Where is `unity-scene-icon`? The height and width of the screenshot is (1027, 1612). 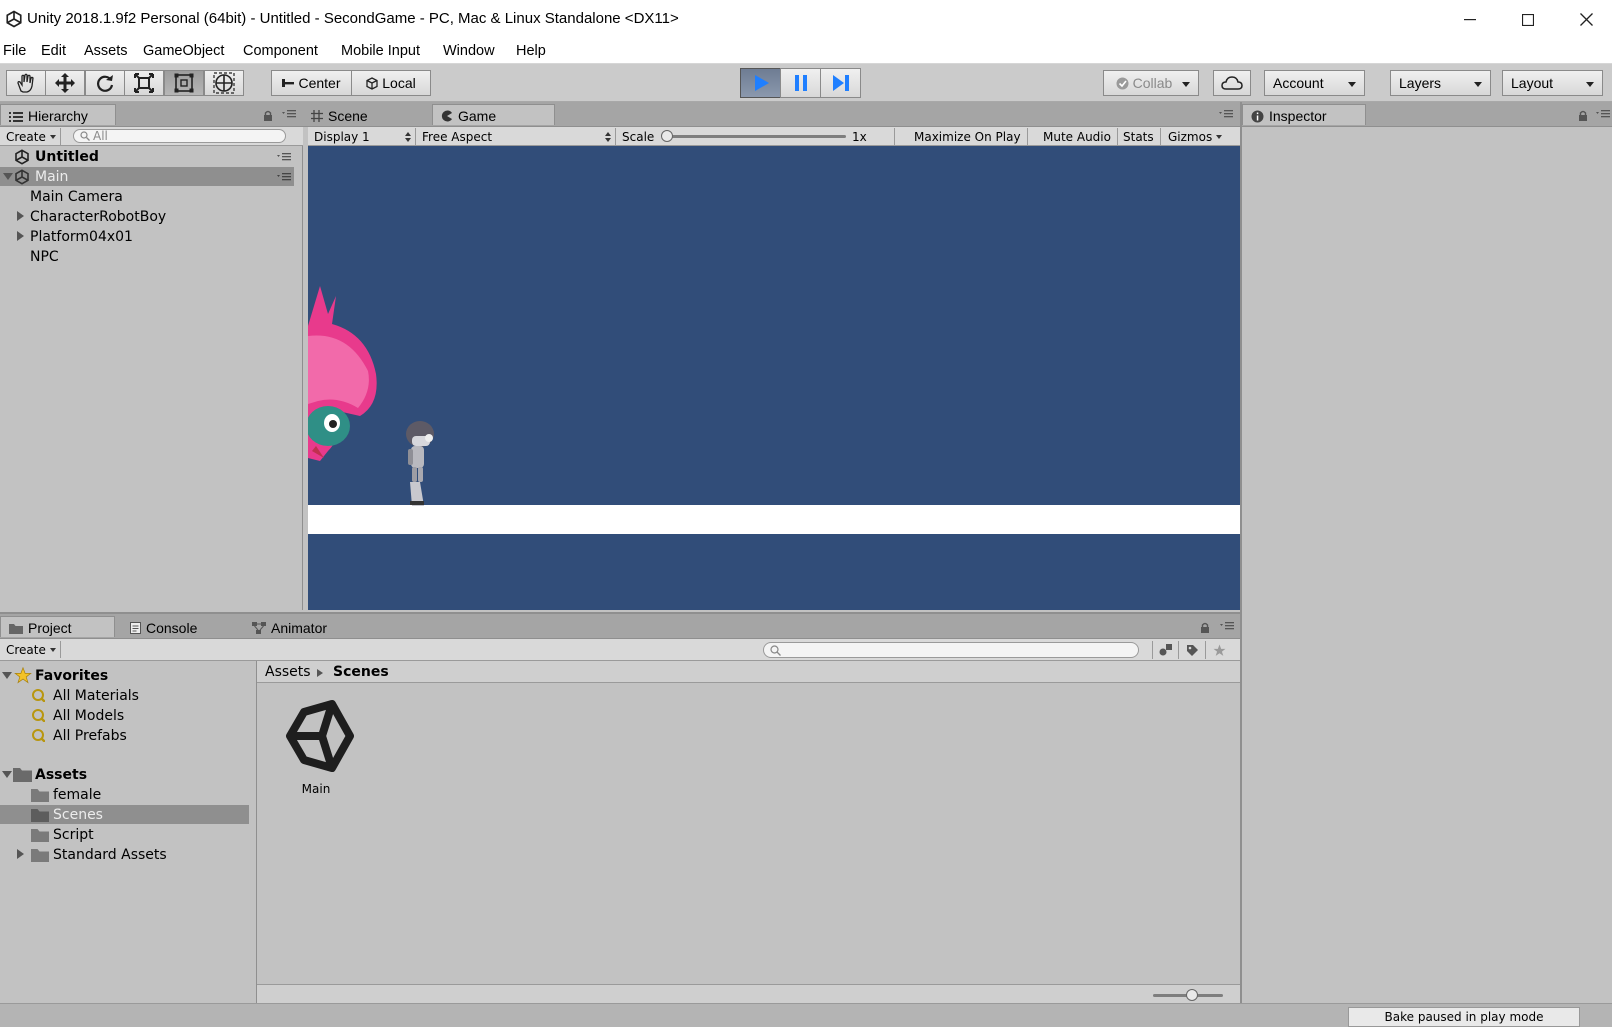
unity-scene-icon is located at coordinates (22, 177).